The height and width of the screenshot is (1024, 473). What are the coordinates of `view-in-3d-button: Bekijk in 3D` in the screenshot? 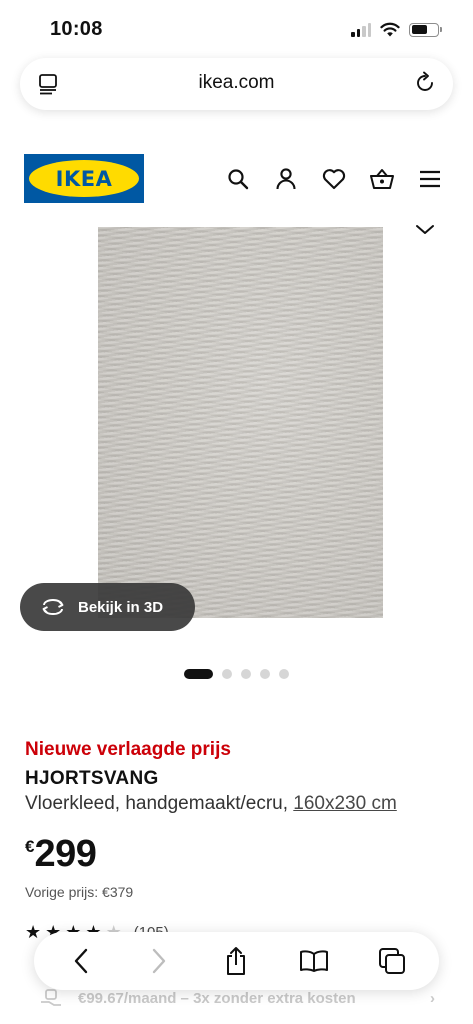 It's located at (107, 607).